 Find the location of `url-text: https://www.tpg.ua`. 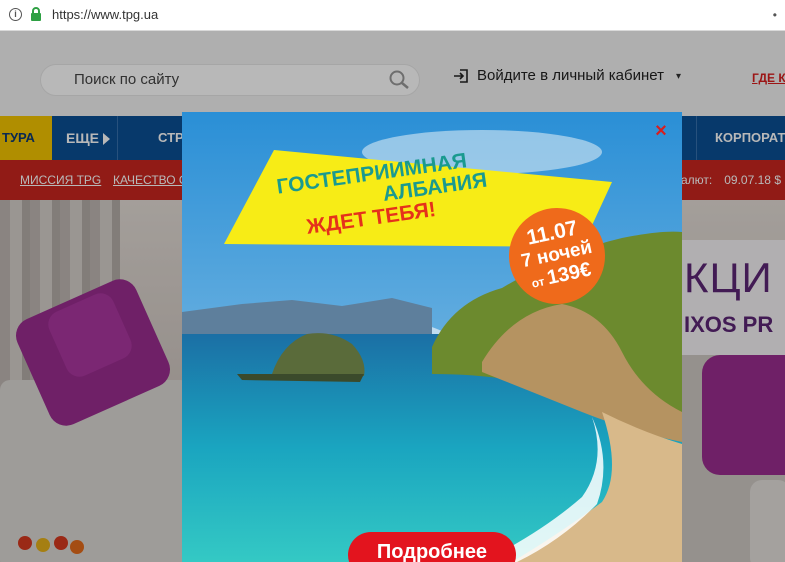

url-text: https://www.tpg.ua is located at coordinates (105, 14).